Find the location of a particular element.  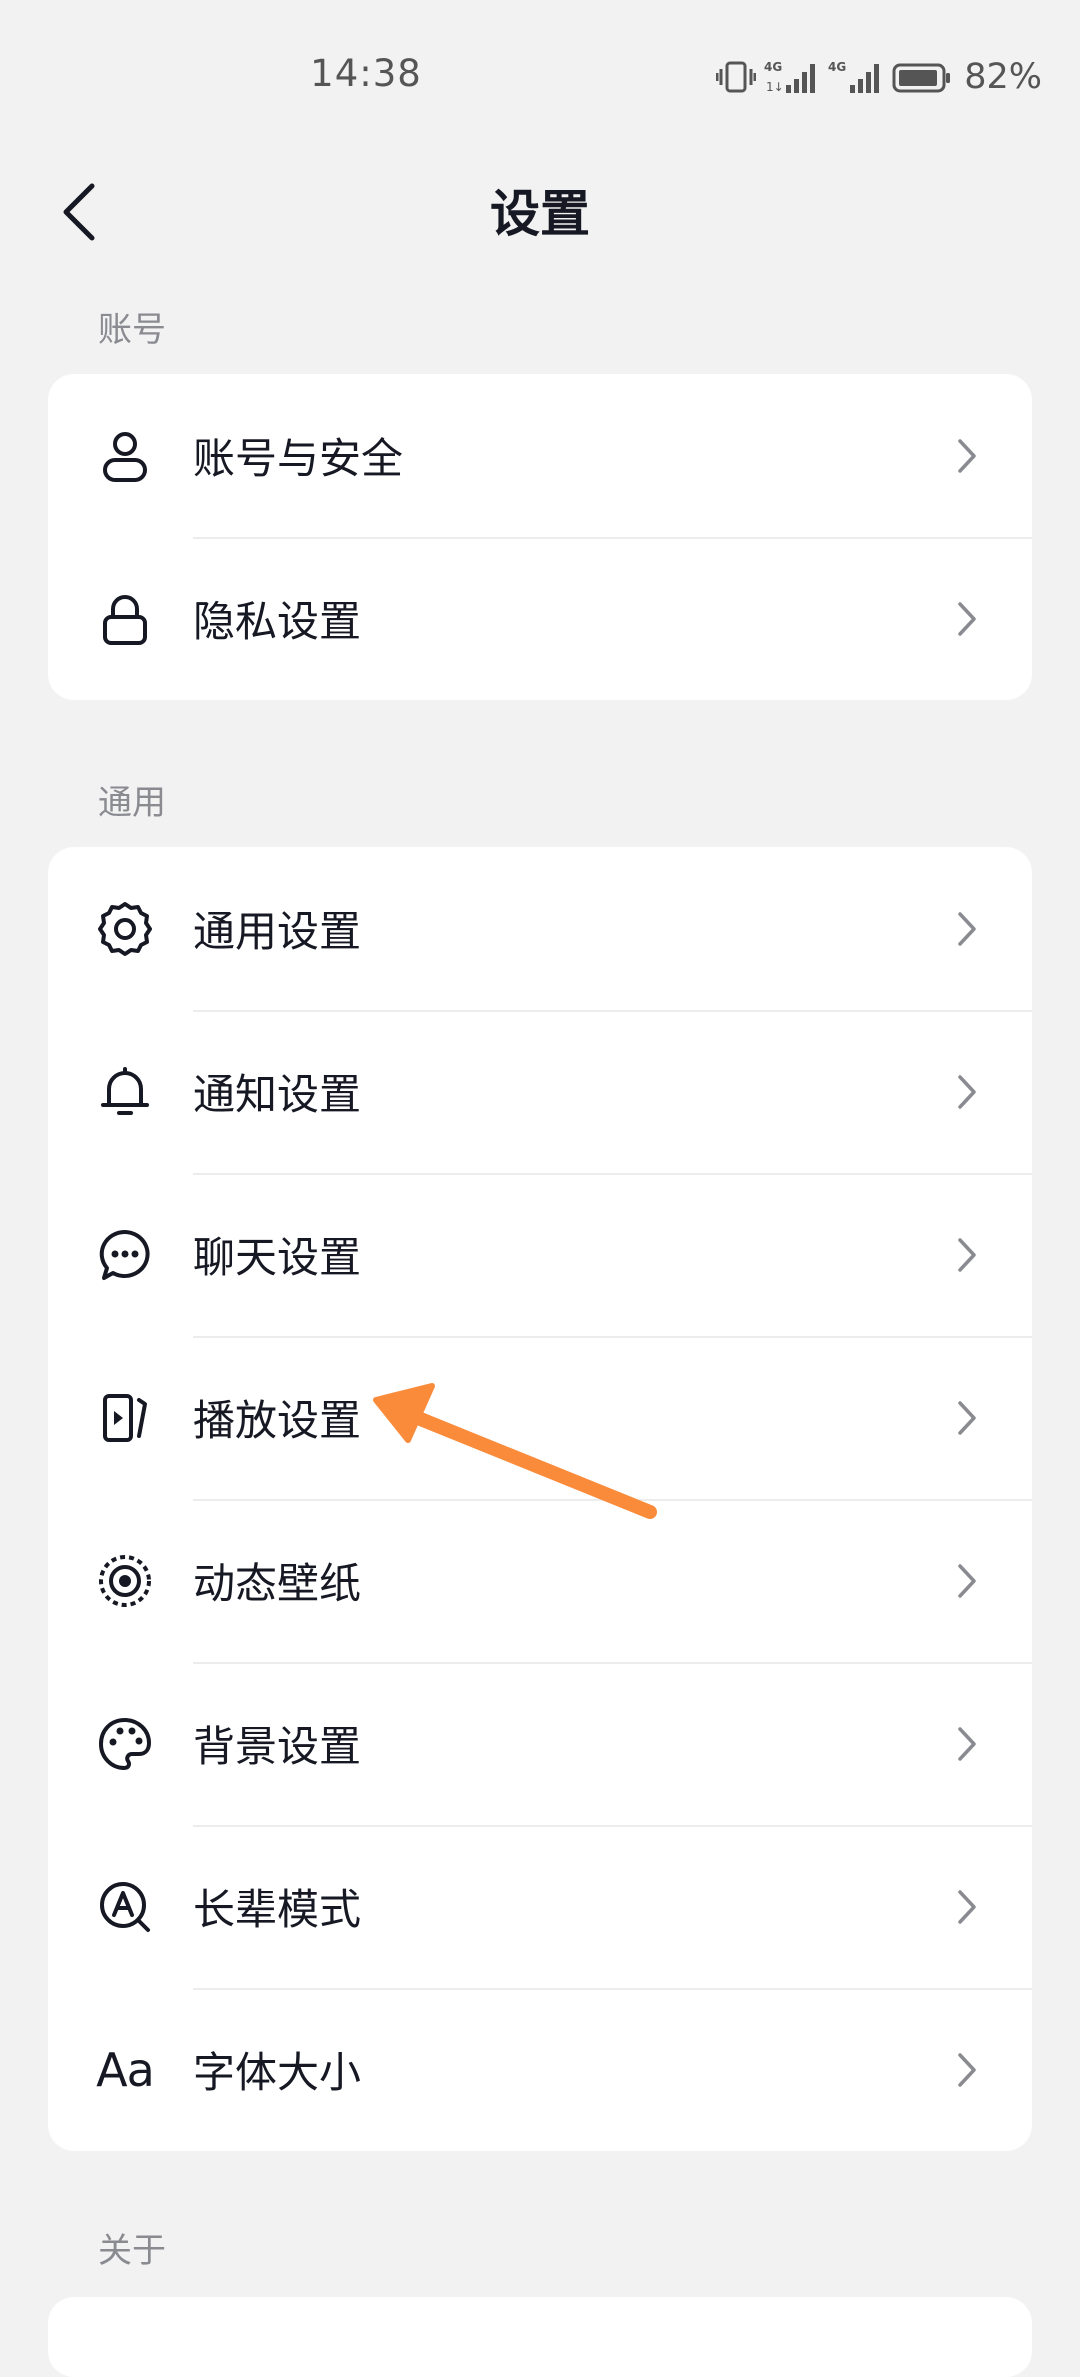

status-bar: 14:38 4G 1↓ 4G 82% is located at coordinates (540, 75).